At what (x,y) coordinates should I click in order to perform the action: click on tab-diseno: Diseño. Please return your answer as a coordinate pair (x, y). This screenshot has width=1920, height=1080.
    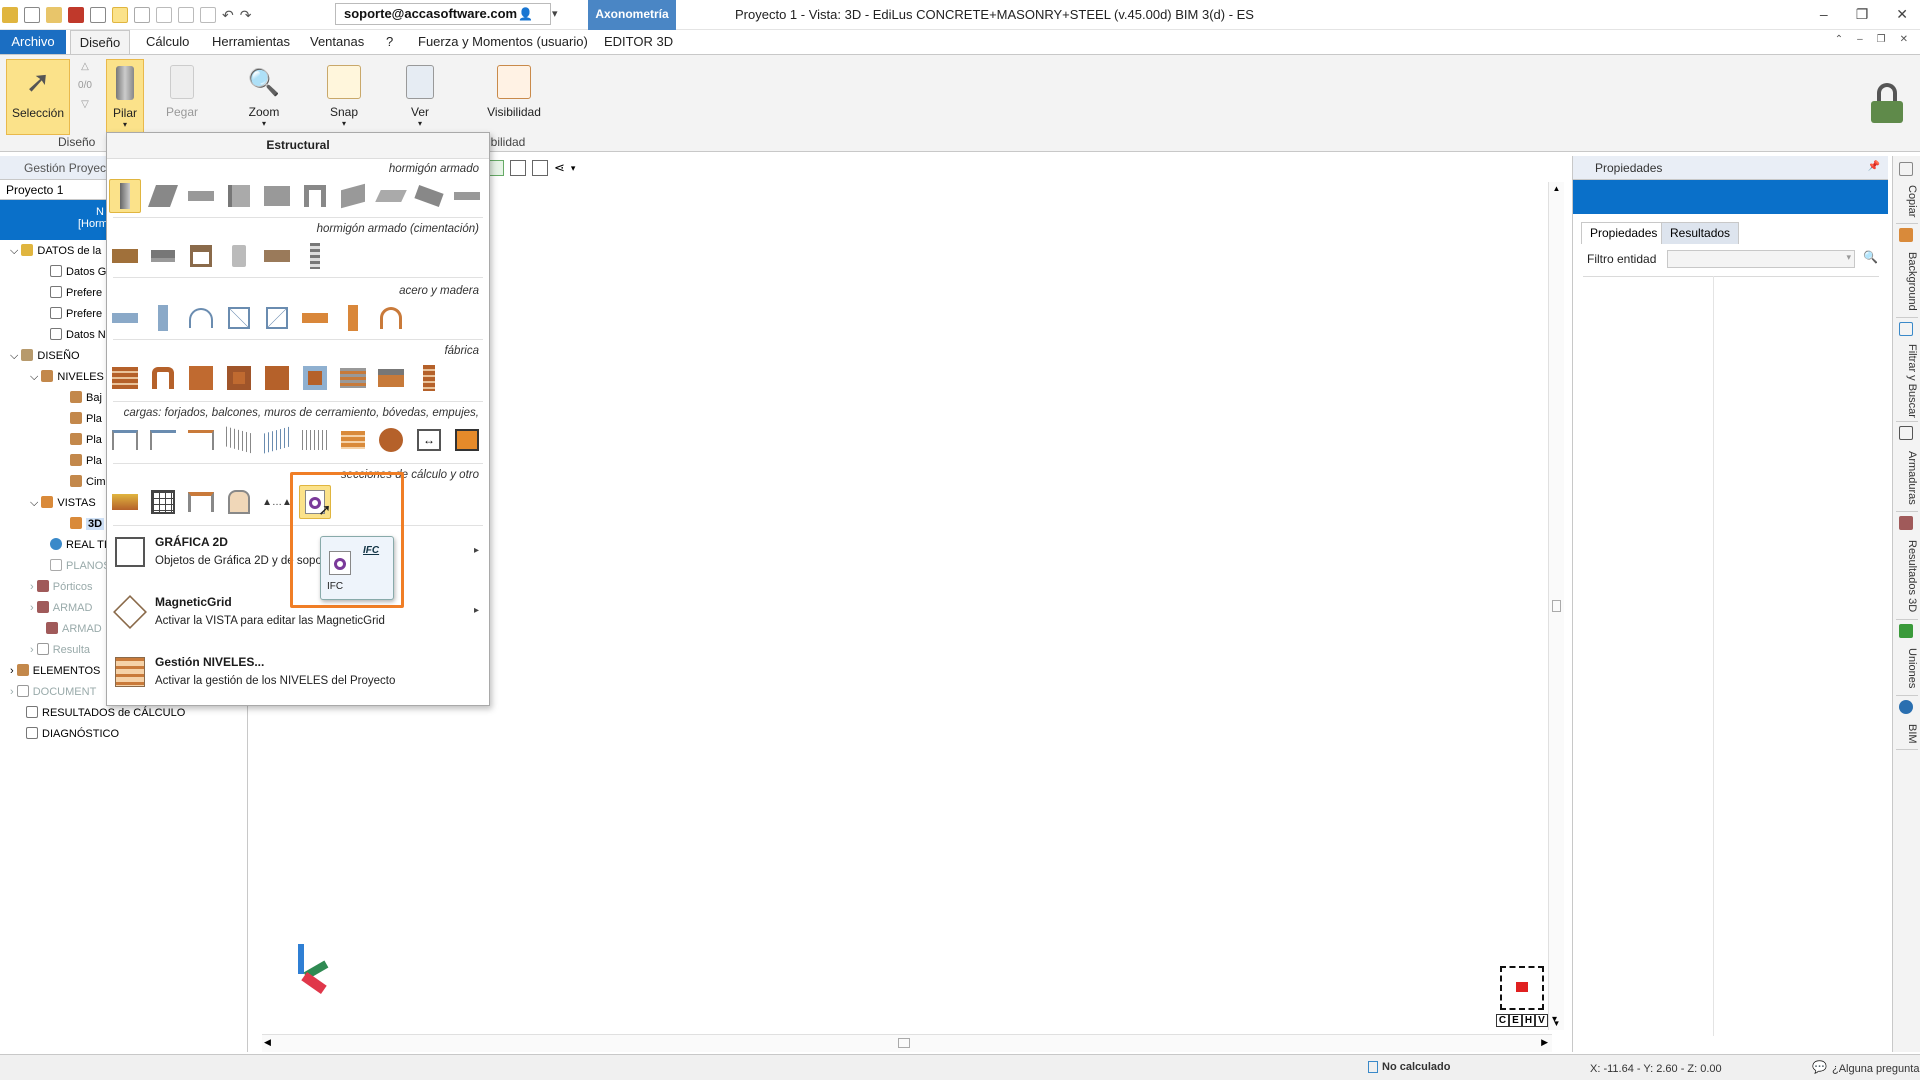
    Looking at the image, I should click on (100, 42).